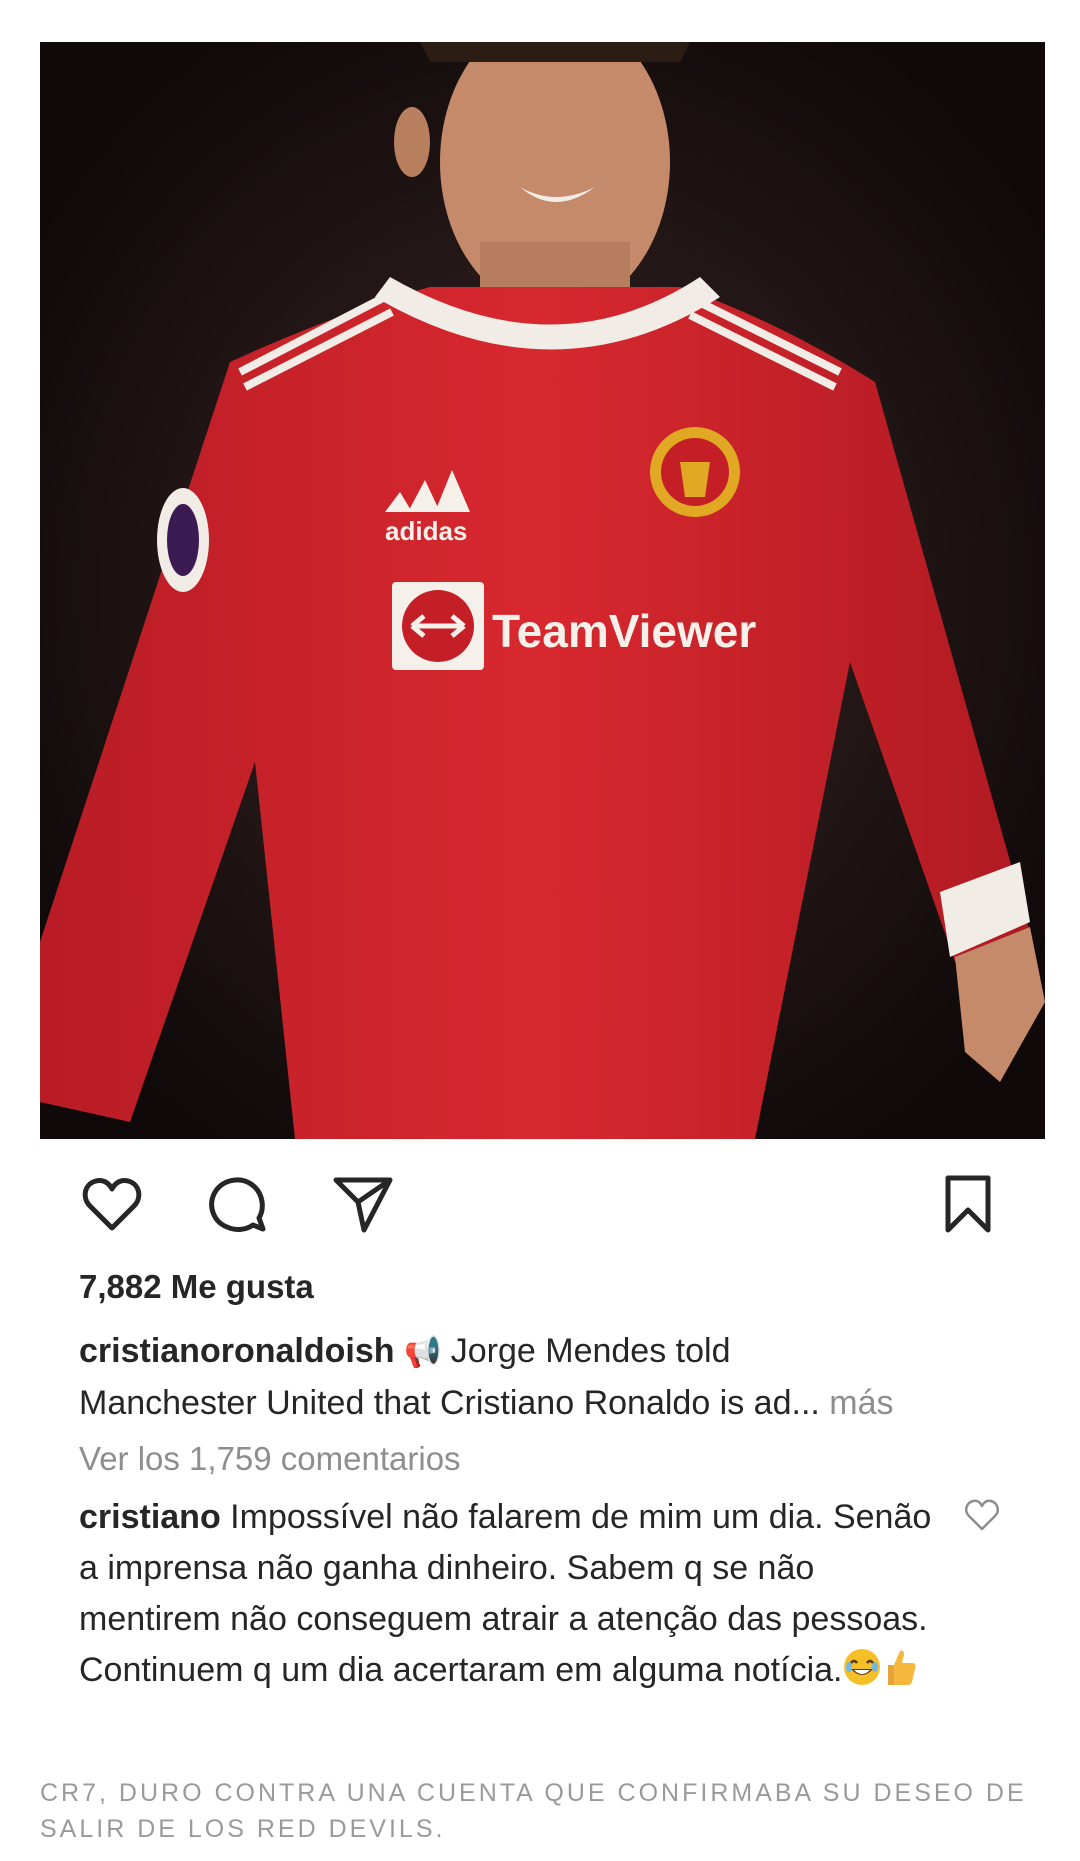  I want to click on premier-league-badge, so click(183, 540).